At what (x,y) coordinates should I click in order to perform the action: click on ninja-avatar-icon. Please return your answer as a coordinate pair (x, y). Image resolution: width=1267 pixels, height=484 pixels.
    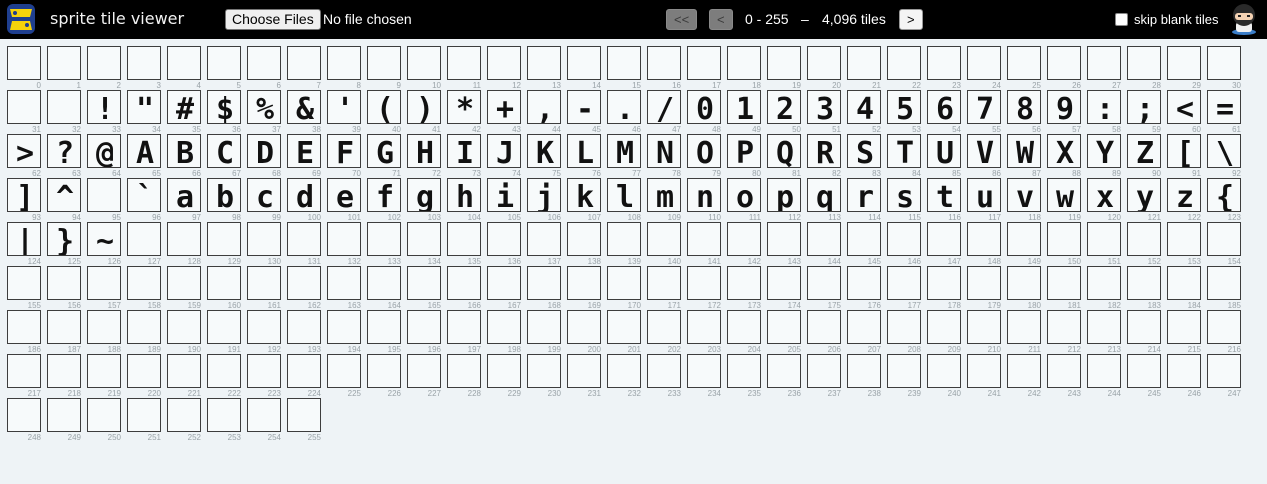
    Looking at the image, I should click on (1244, 19).